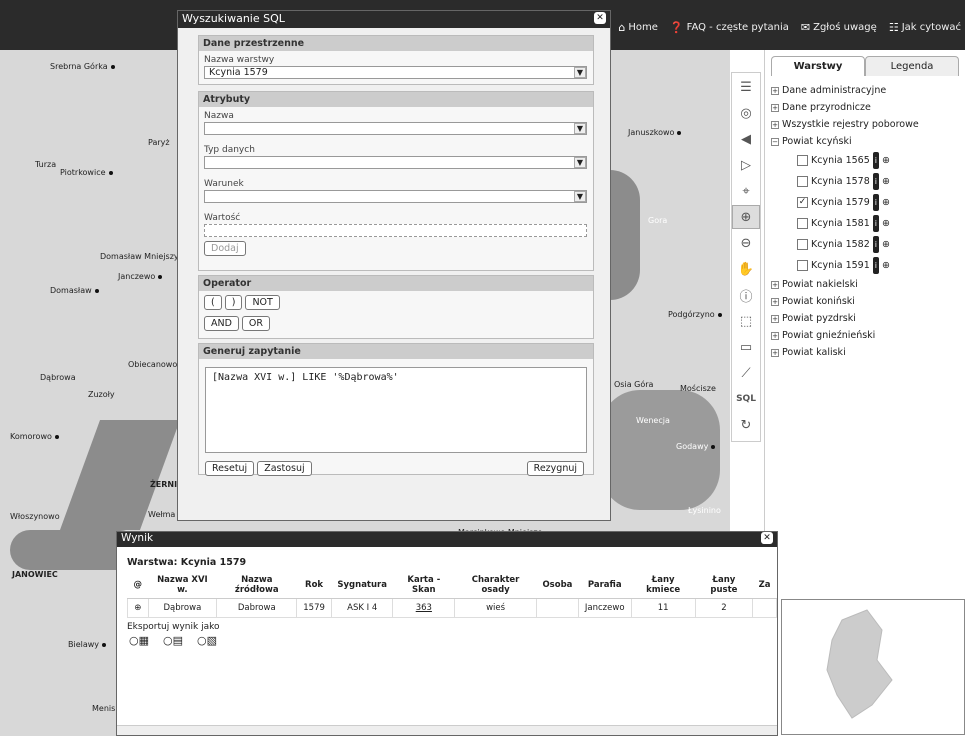 Image resolution: width=965 pixels, height=737 pixels. I want to click on table-cell: Dabrowa, so click(257, 608).